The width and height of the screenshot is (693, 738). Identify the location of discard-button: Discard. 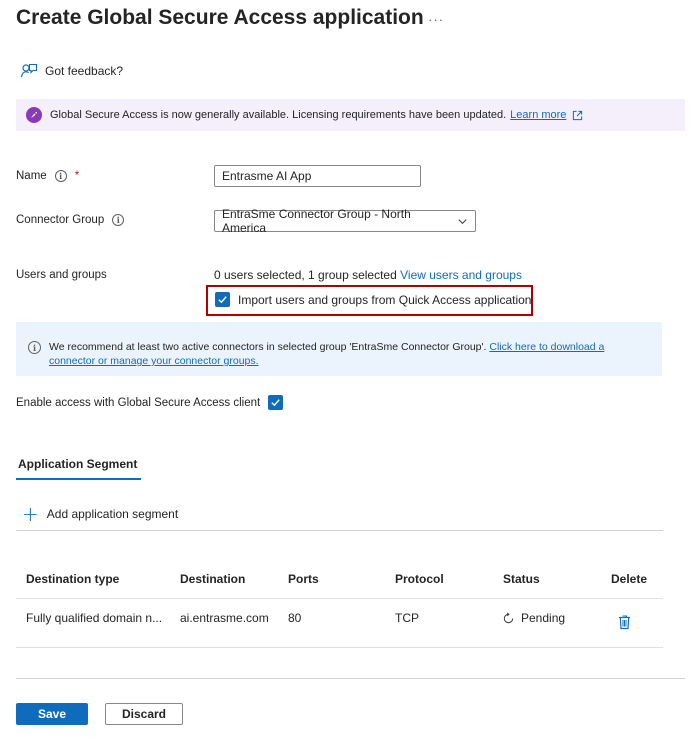
(144, 714).